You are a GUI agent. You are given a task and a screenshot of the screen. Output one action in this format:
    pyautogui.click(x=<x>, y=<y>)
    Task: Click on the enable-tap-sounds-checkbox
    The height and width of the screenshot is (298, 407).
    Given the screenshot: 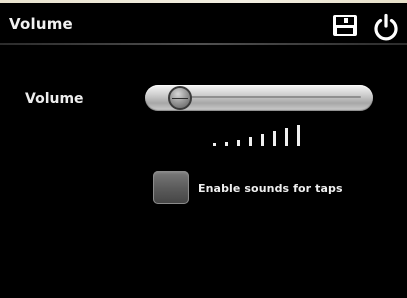 What is the action you would take?
    pyautogui.click(x=171, y=187)
    